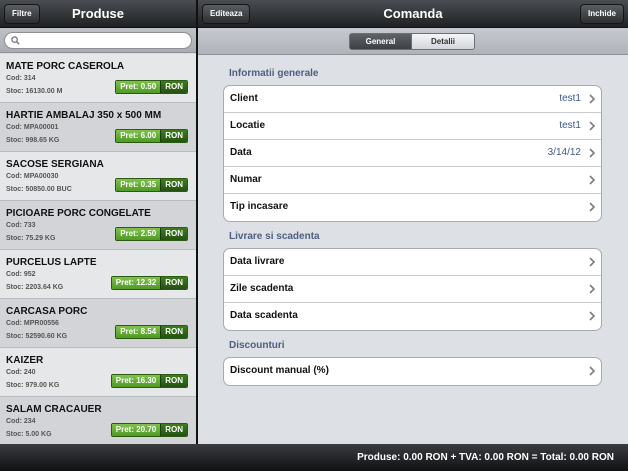 The height and width of the screenshot is (471, 628). What do you see at coordinates (264, 315) in the screenshot?
I see `row-label: Data scadenta` at bounding box center [264, 315].